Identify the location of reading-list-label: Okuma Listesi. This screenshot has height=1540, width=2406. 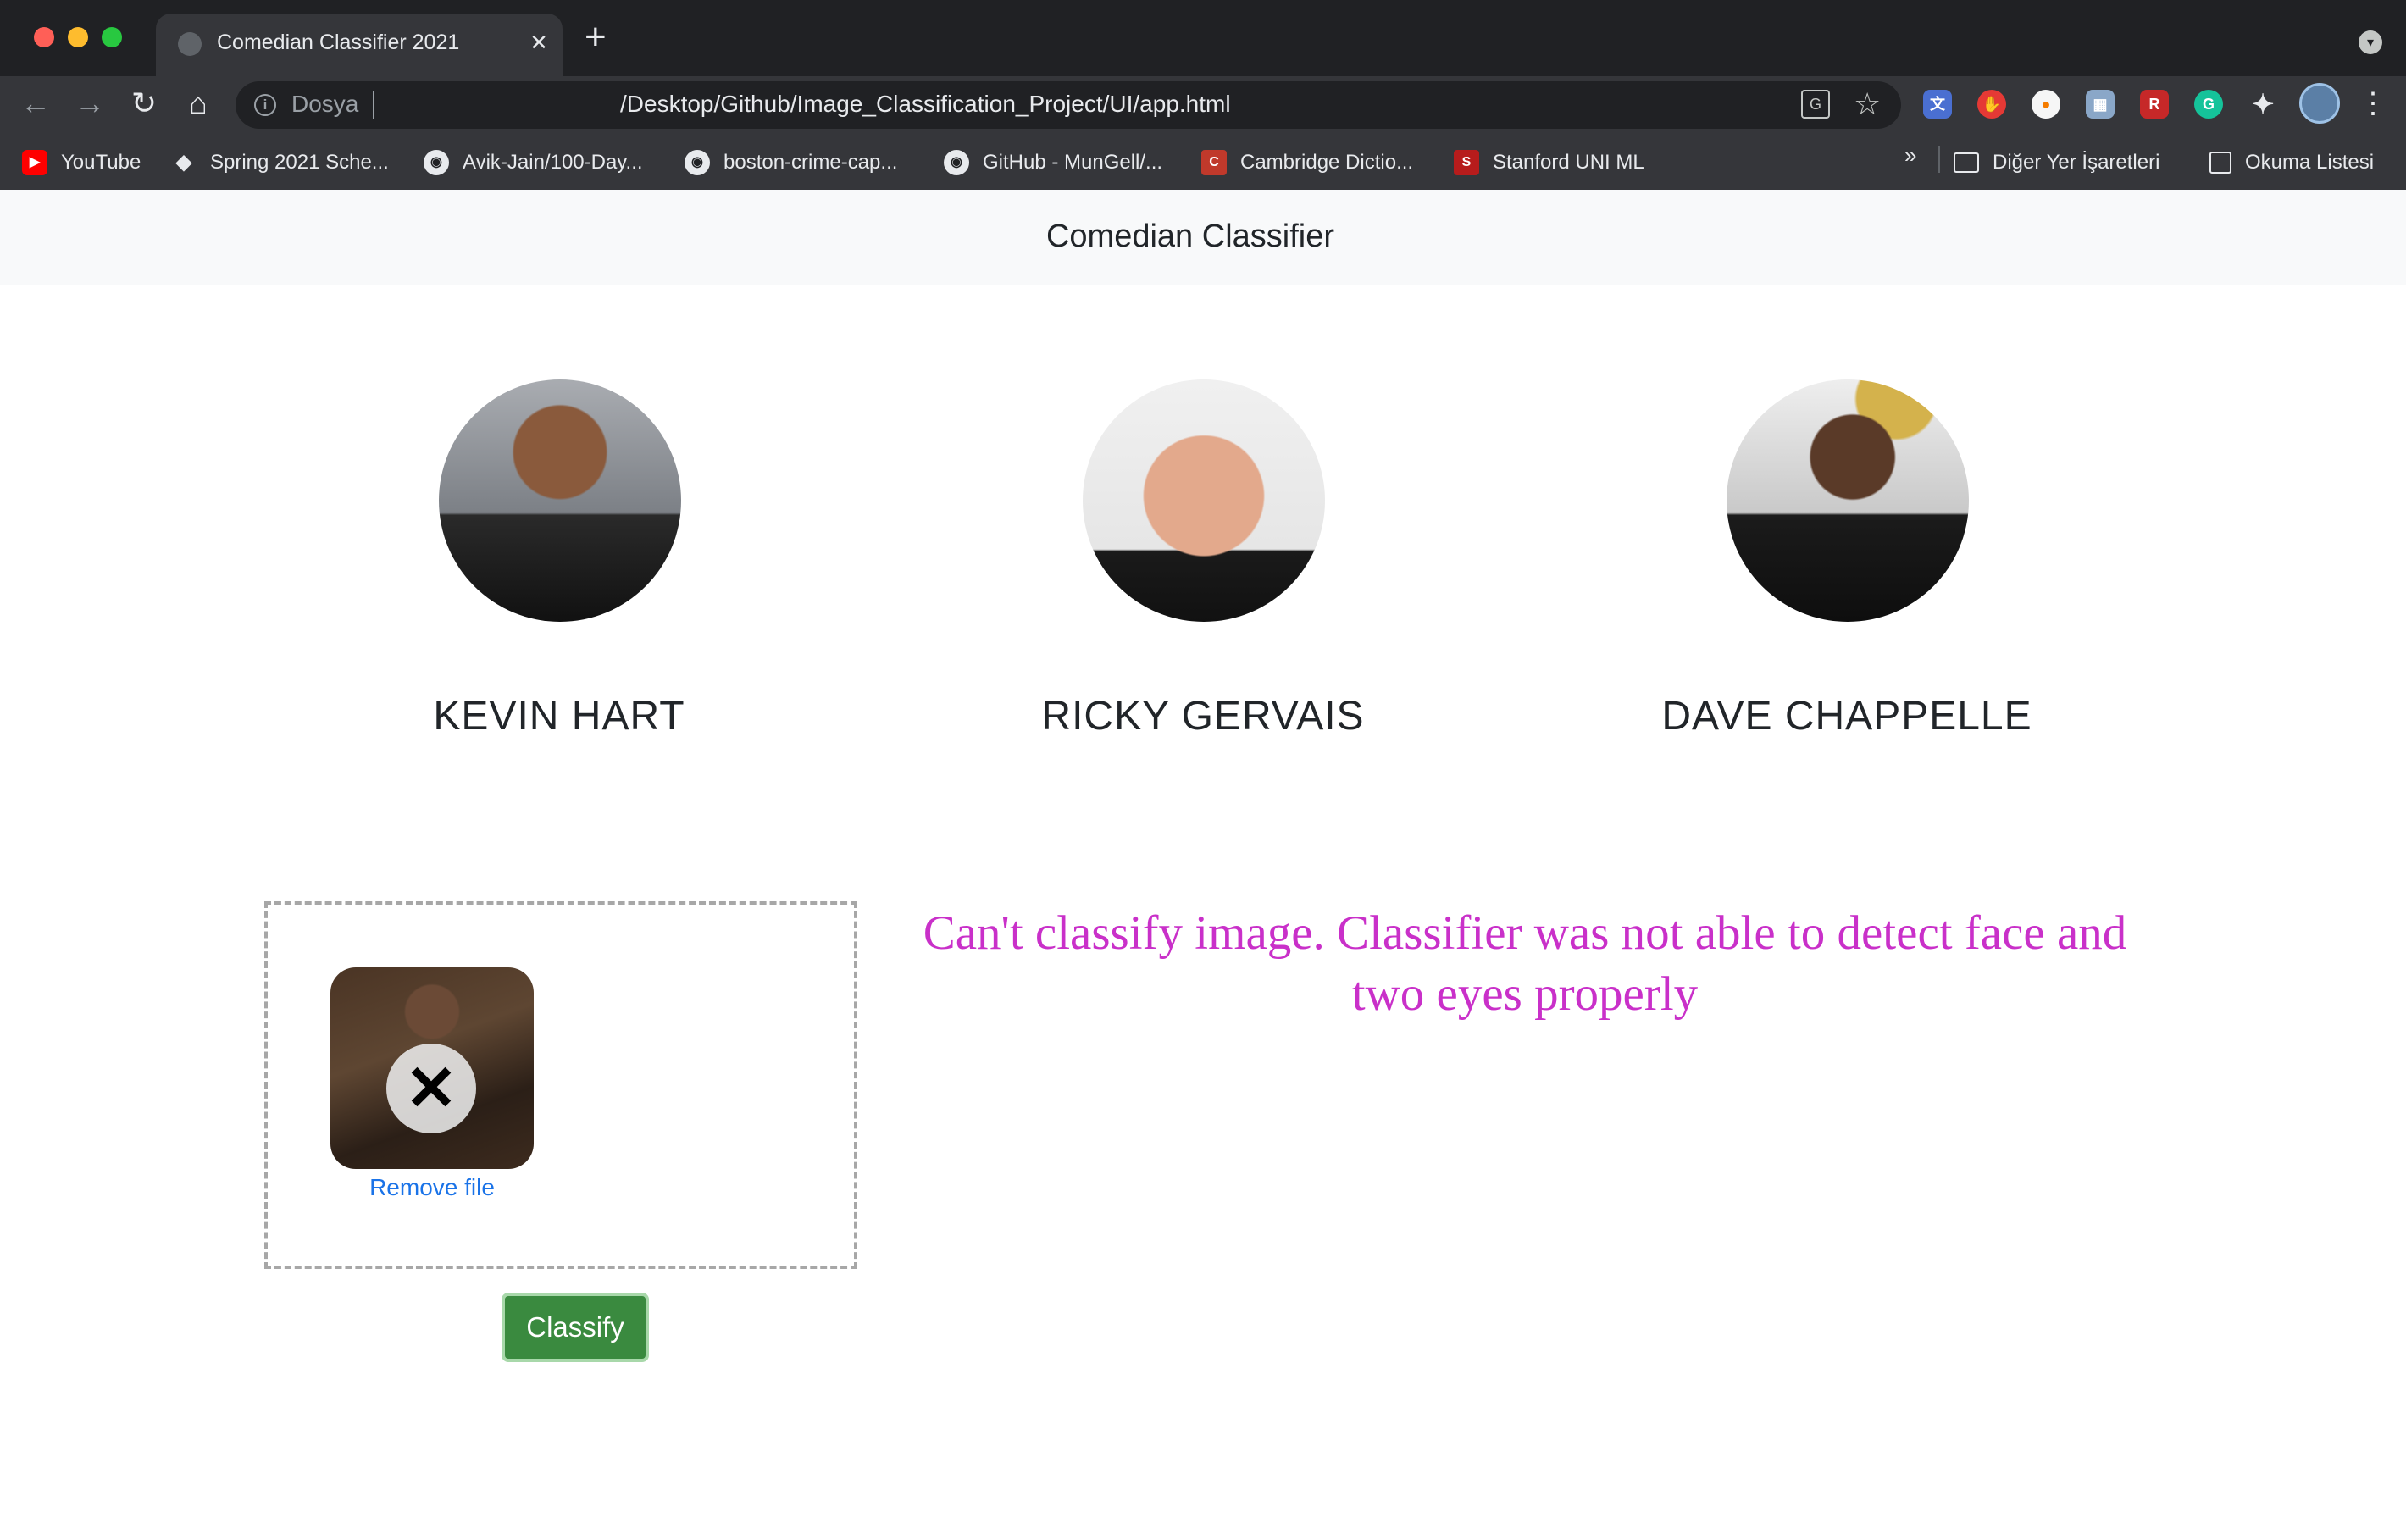
(2310, 162).